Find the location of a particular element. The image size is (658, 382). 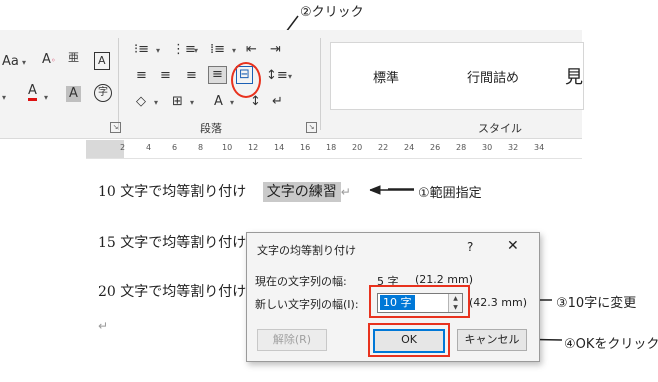

ruler-tick: 20 is located at coordinates (357, 147).